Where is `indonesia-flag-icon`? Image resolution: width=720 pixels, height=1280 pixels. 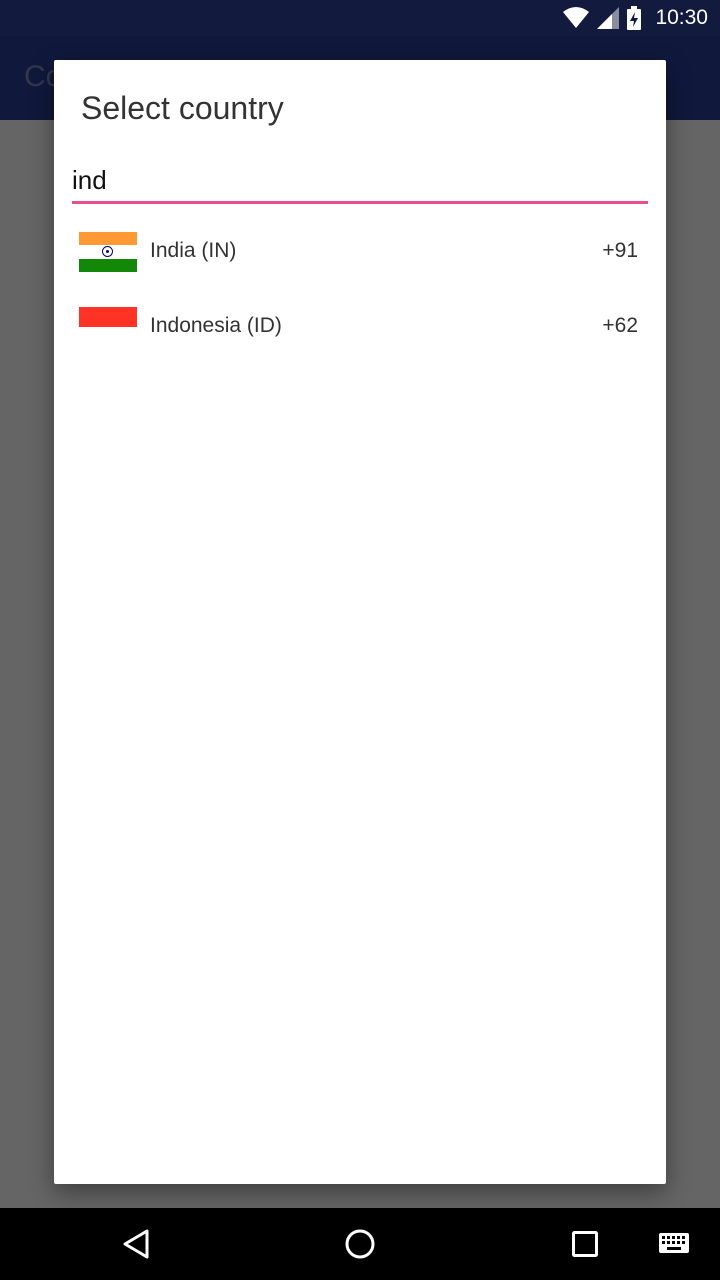 indonesia-flag-icon is located at coordinates (108, 327).